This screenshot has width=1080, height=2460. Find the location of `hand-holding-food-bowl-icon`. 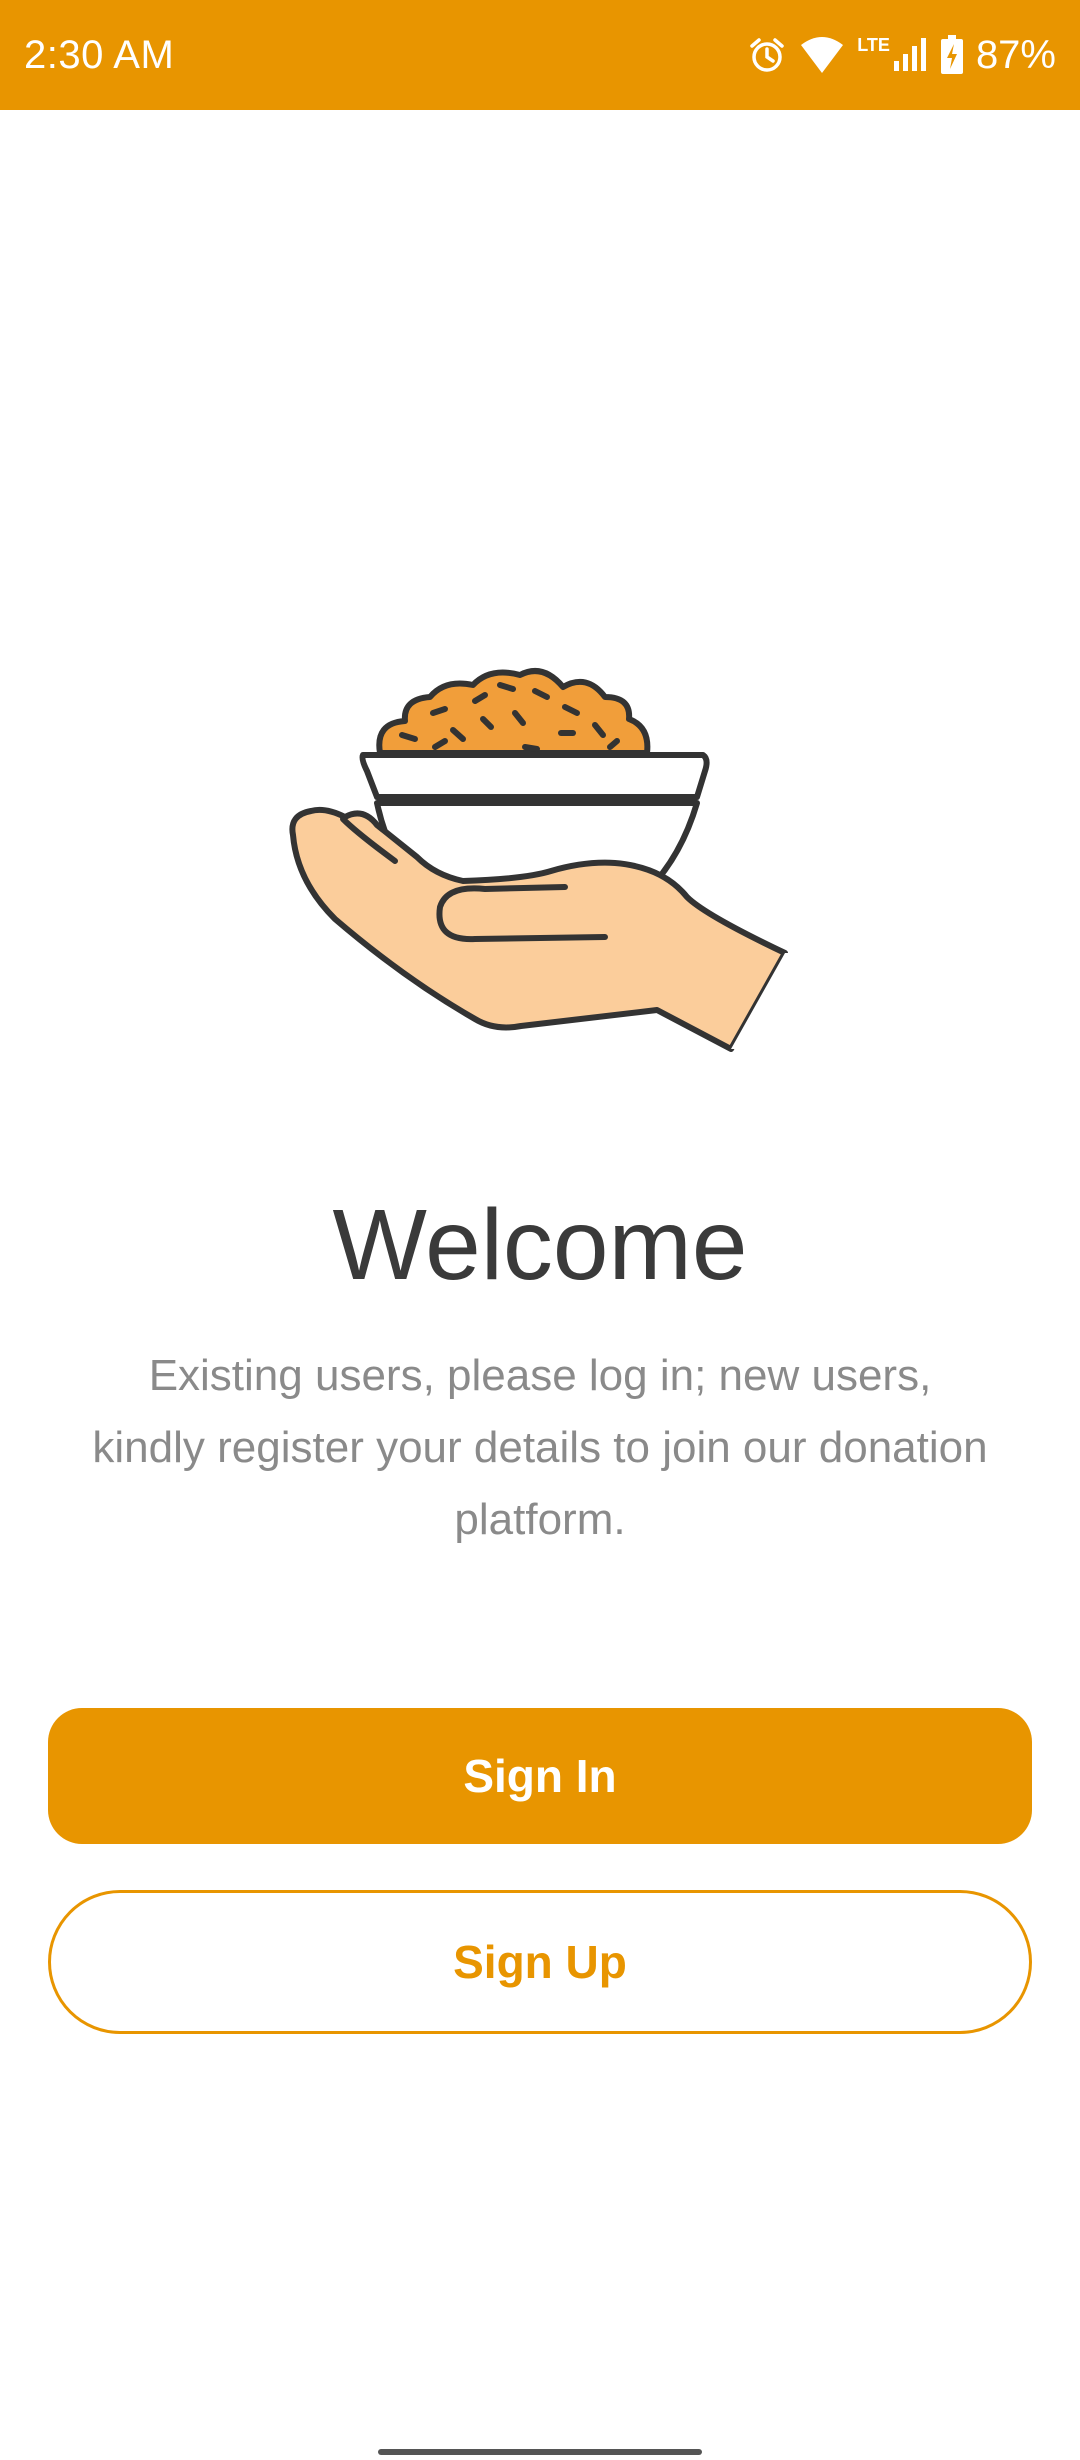

hand-holding-food-bowl-icon is located at coordinates (545, 855).